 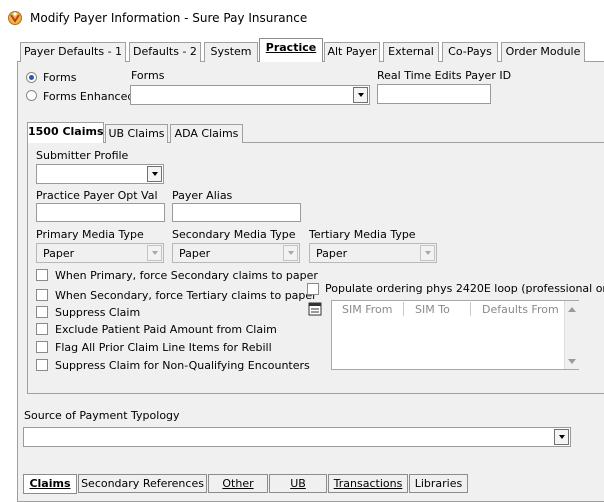 What do you see at coordinates (352, 52) in the screenshot?
I see `tab-alt-payer: Alt Payer` at bounding box center [352, 52].